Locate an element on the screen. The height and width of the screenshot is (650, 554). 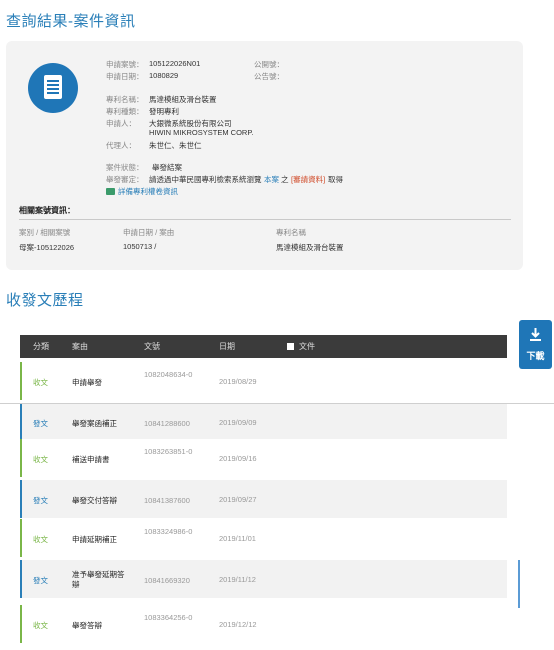
patent-type-label: 專利種類： is located at coordinates (125, 111).